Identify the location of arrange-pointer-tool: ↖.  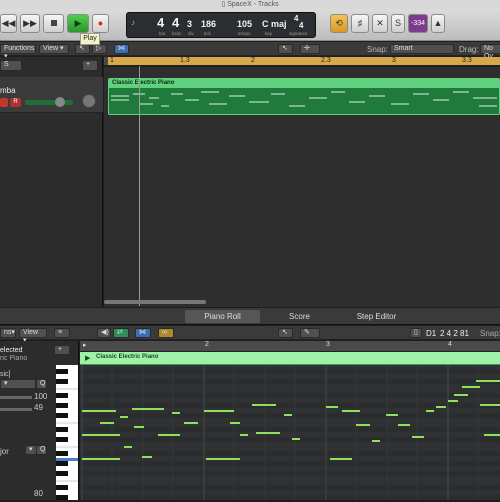
(285, 49).